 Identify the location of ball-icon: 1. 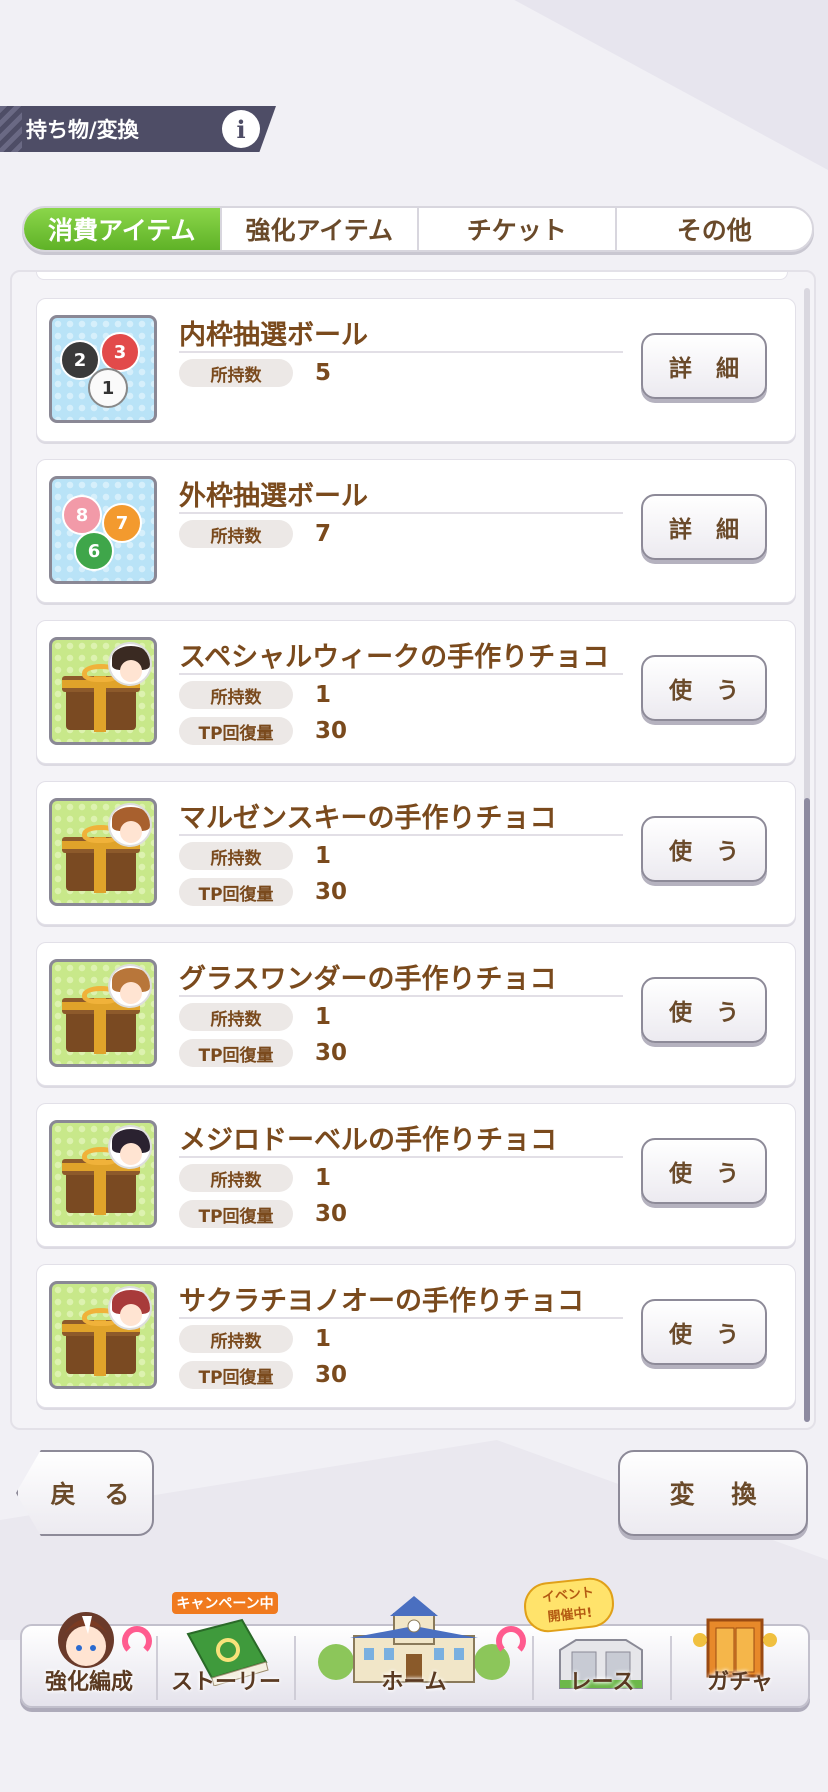
(108, 388).